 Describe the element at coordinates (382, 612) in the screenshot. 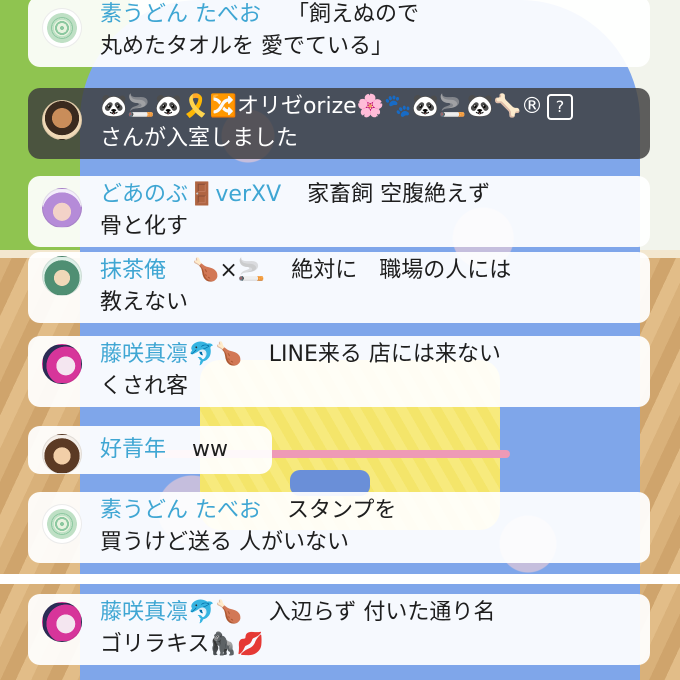

I see `message-text: 入辺らず 付いた通り名` at that location.